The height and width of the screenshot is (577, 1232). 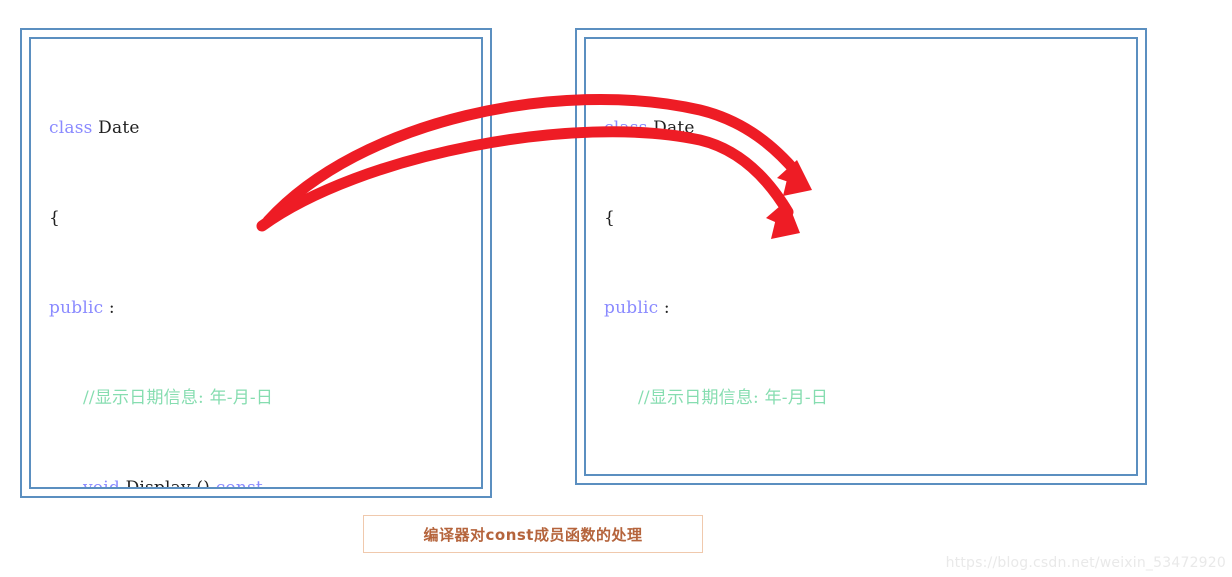 I want to click on watermark-url: https://blog.csdn.net/weixin_53472920, so click(x=1085, y=563).